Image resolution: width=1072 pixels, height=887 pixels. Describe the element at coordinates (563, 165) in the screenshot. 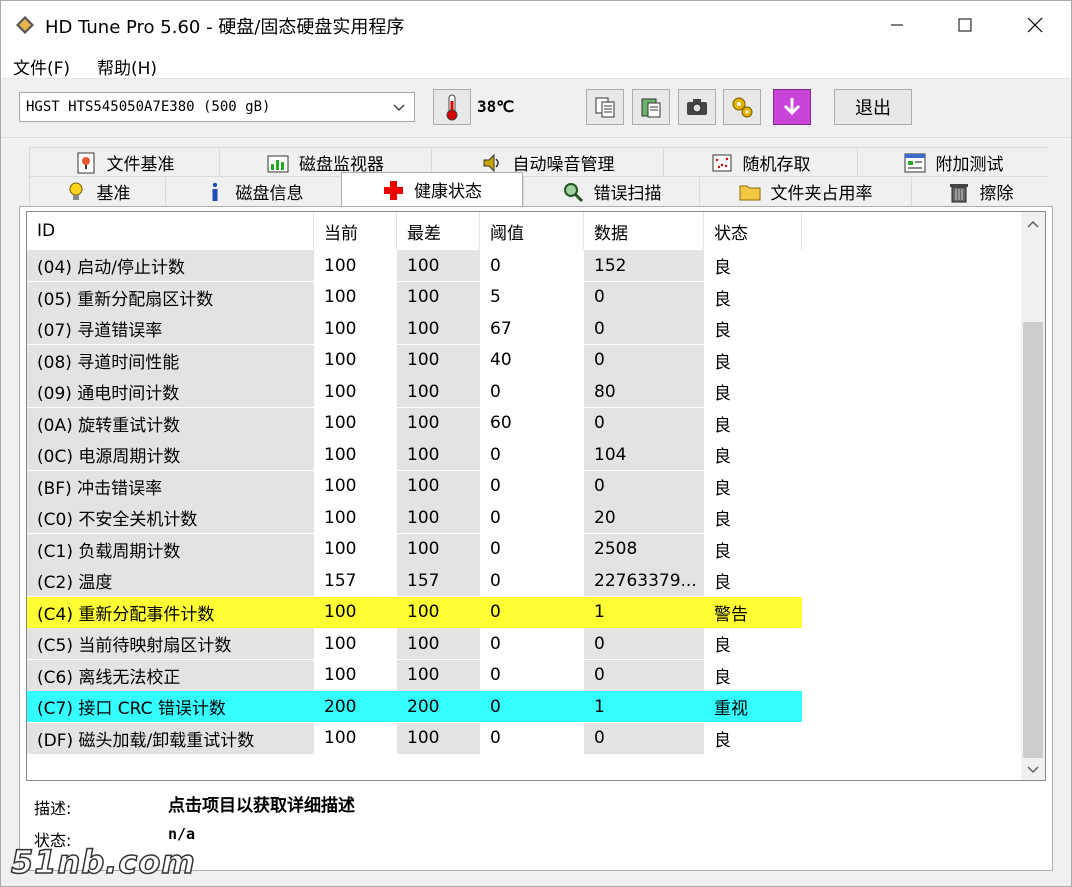

I see `tab-label: 自动噪音管理` at that location.